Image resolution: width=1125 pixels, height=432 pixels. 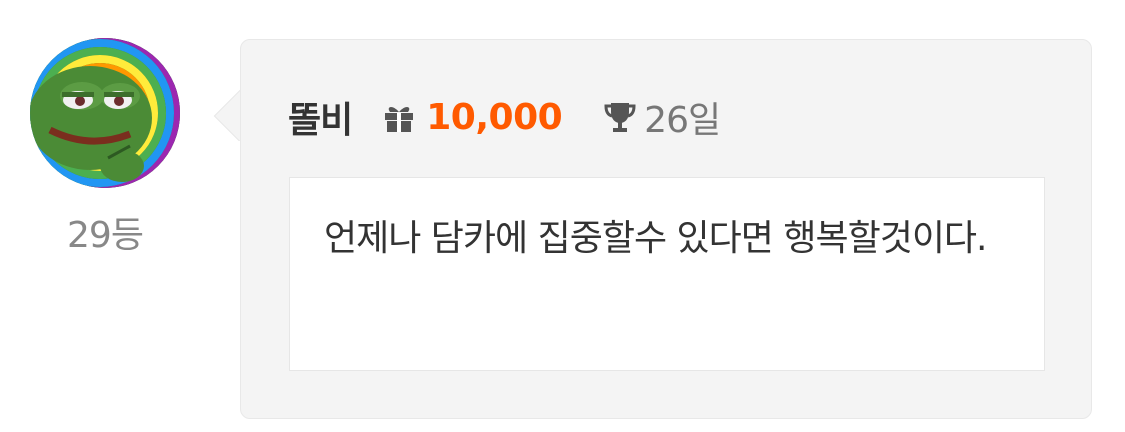 What do you see at coordinates (682, 120) in the screenshot?
I see `days-value: 26일` at bounding box center [682, 120].